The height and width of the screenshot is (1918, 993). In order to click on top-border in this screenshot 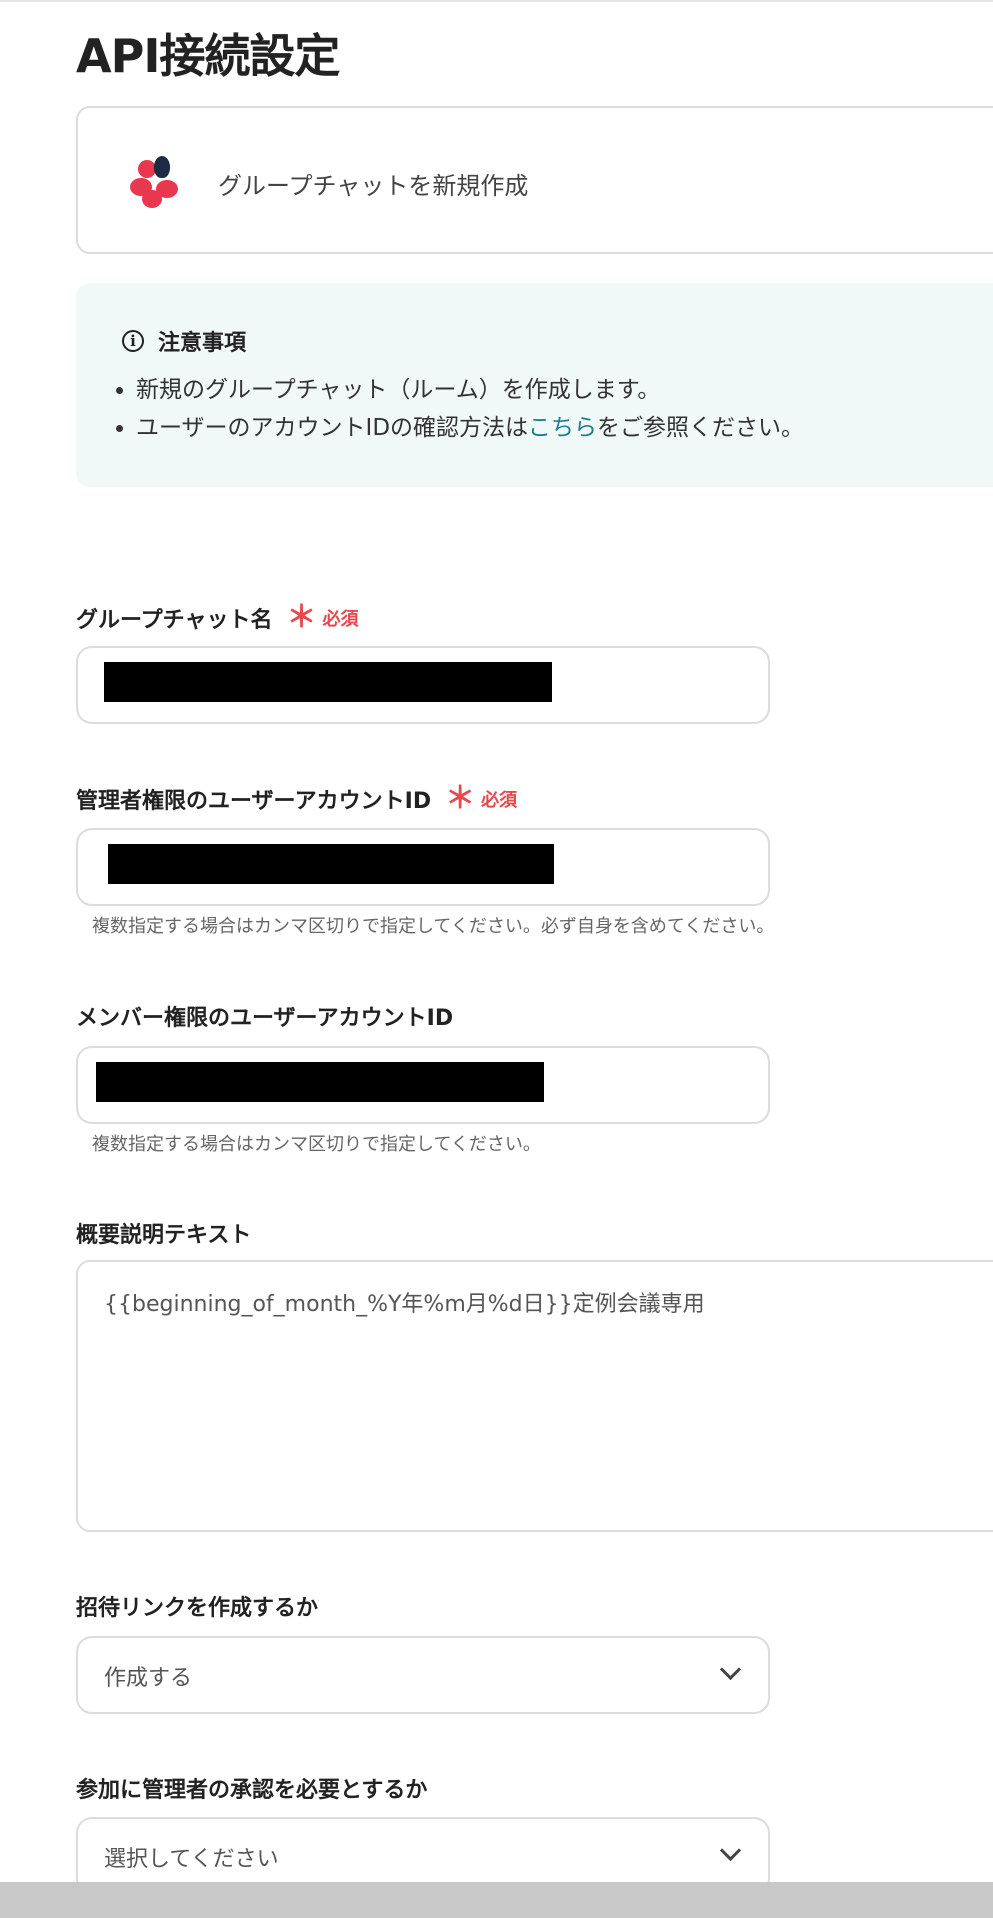, I will do `click(496, 1)`.